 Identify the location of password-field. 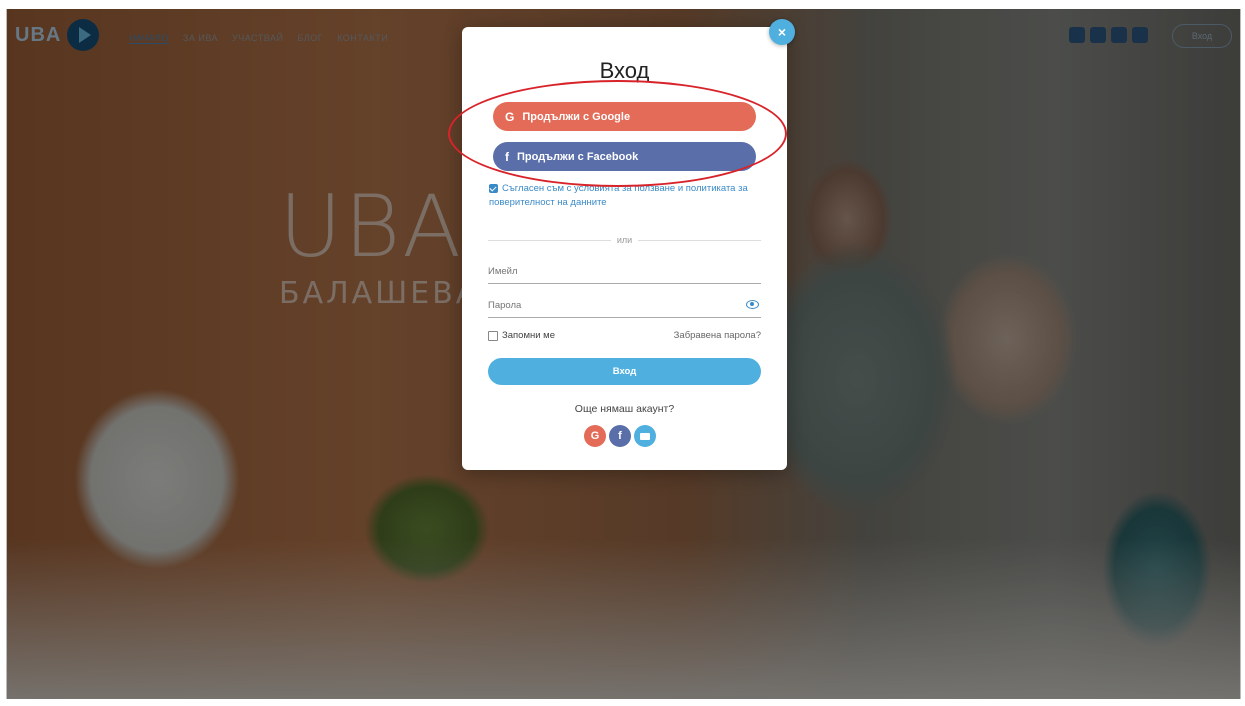
(624, 306).